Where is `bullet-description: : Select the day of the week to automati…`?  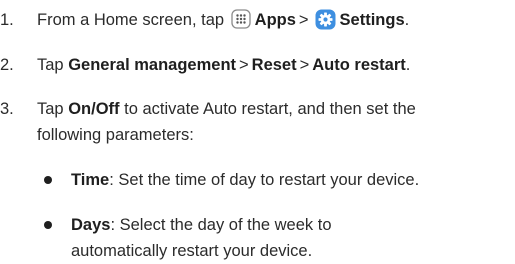 bullet-description: : Select the day of the week to automati… is located at coordinates (201, 238).